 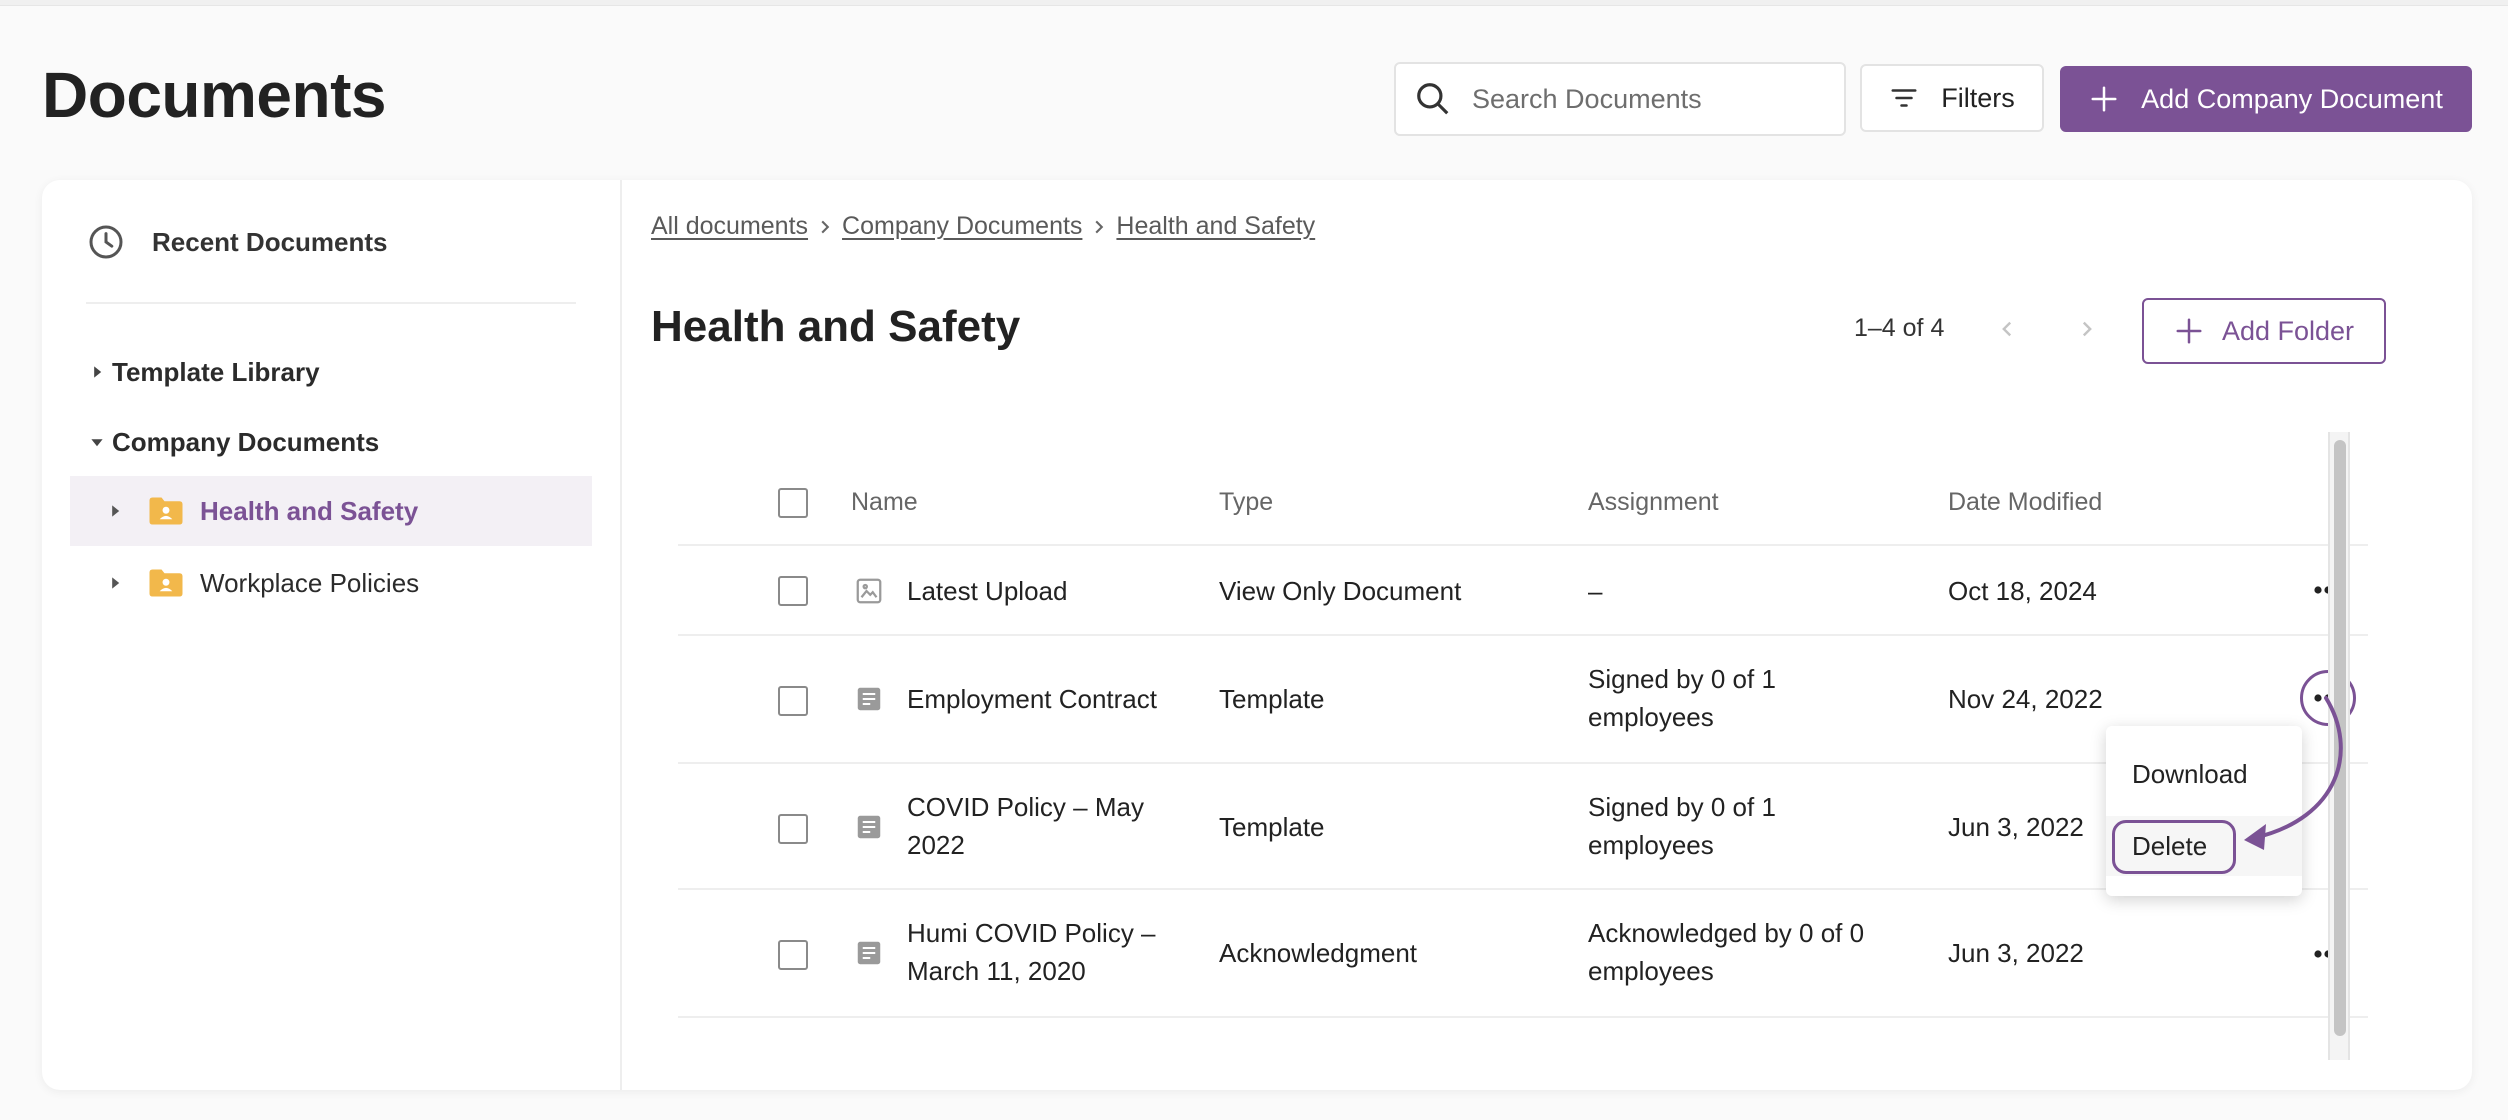 What do you see at coordinates (1042, 952) in the screenshot?
I see `row-name: Humi COVID Policy – March 11, 2020` at bounding box center [1042, 952].